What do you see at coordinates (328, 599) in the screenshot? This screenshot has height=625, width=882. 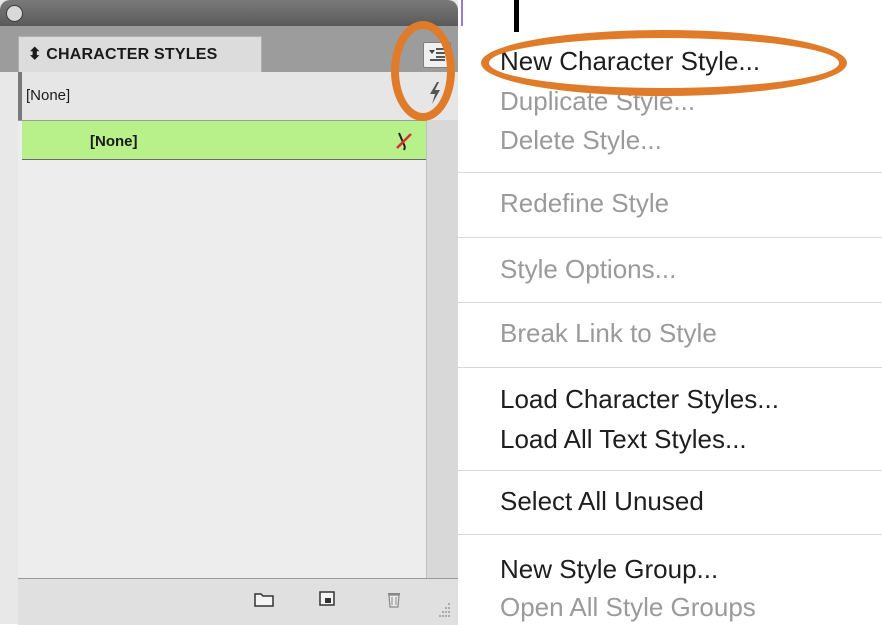 I see `new-style-icon` at bounding box center [328, 599].